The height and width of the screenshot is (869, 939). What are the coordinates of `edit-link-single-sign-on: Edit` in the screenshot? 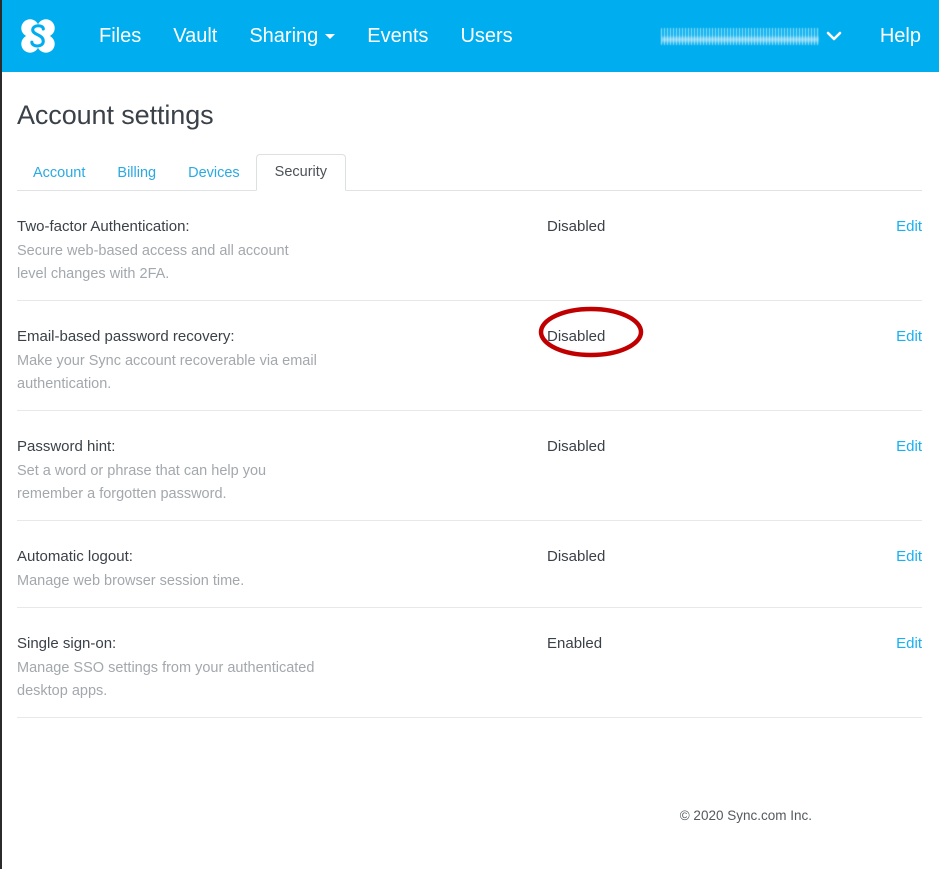 It's located at (909, 643).